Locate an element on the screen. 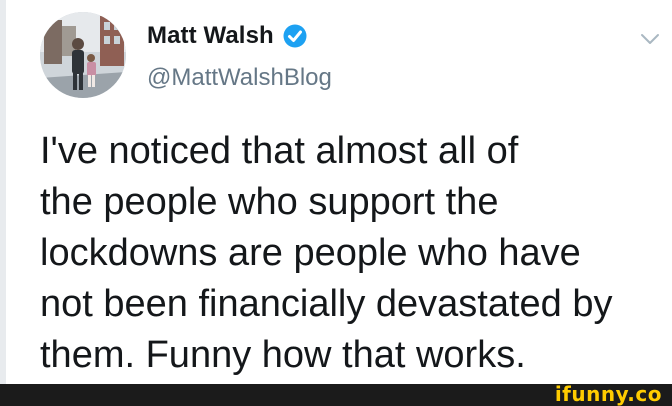 The image size is (672, 406). tweet-text-line: not been financially devastated by is located at coordinates (326, 304).